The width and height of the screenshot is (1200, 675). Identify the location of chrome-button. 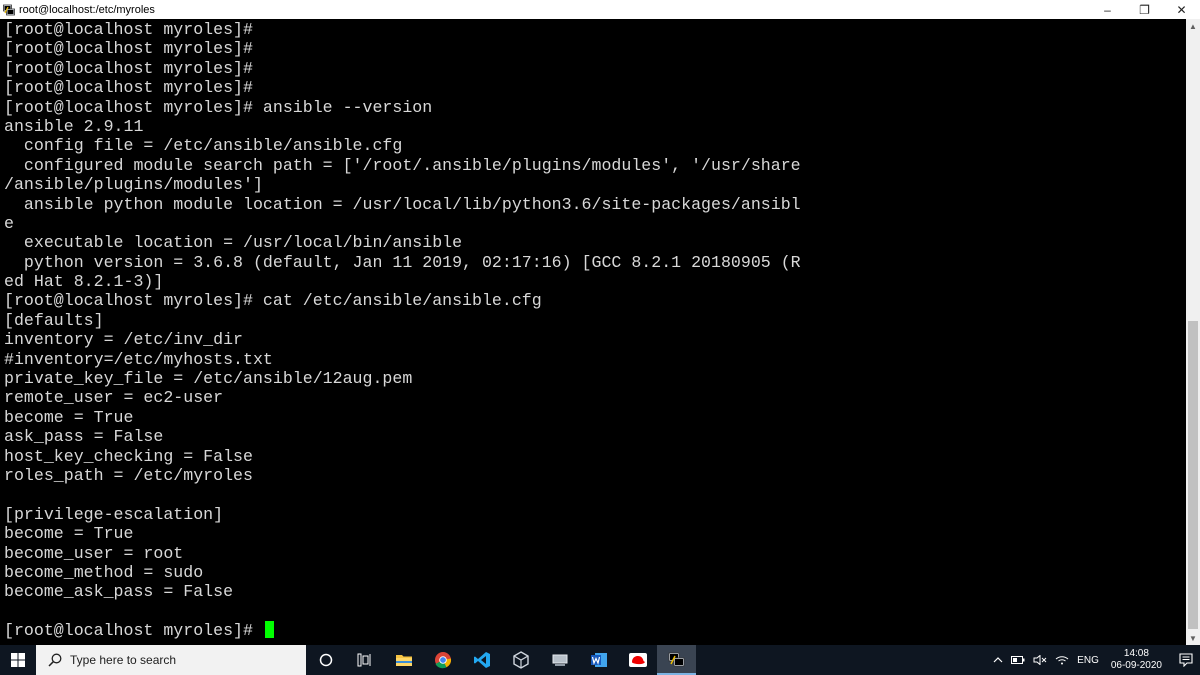
(442, 660).